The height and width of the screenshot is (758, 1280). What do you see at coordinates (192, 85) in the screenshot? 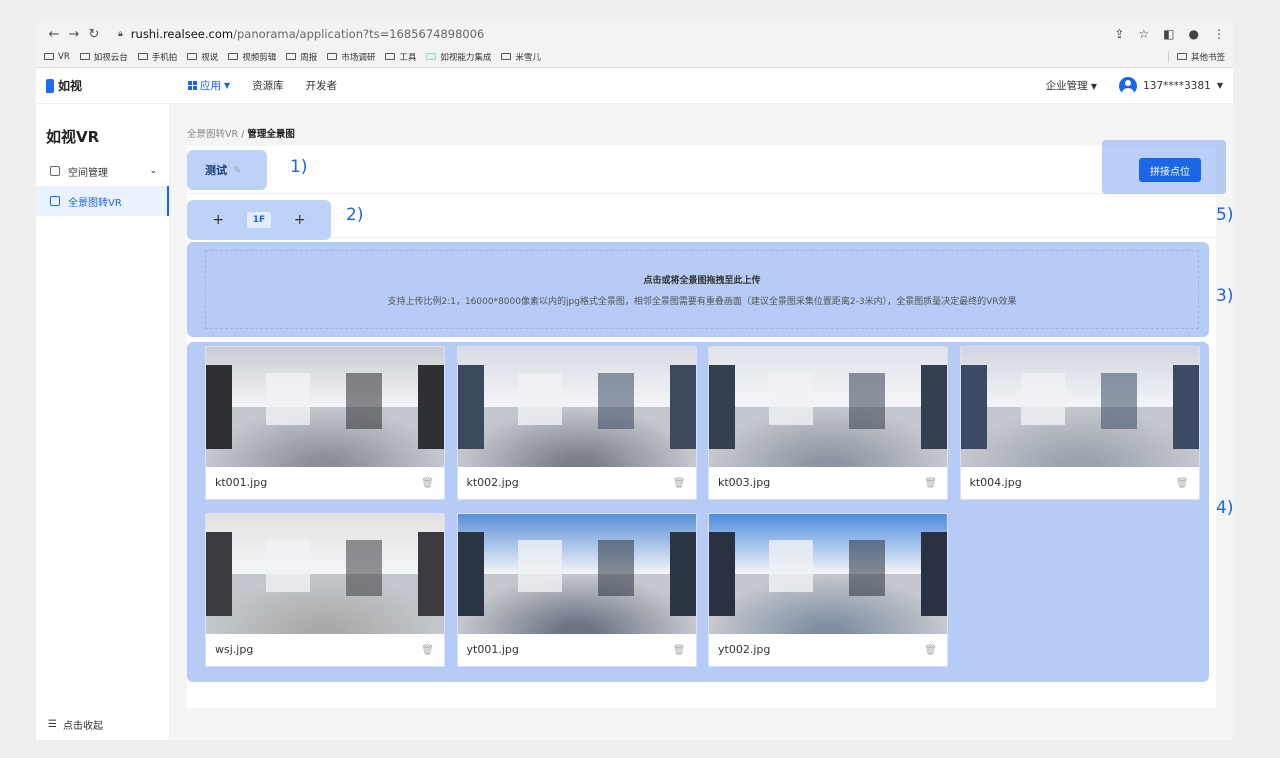
I see `grid-icon` at bounding box center [192, 85].